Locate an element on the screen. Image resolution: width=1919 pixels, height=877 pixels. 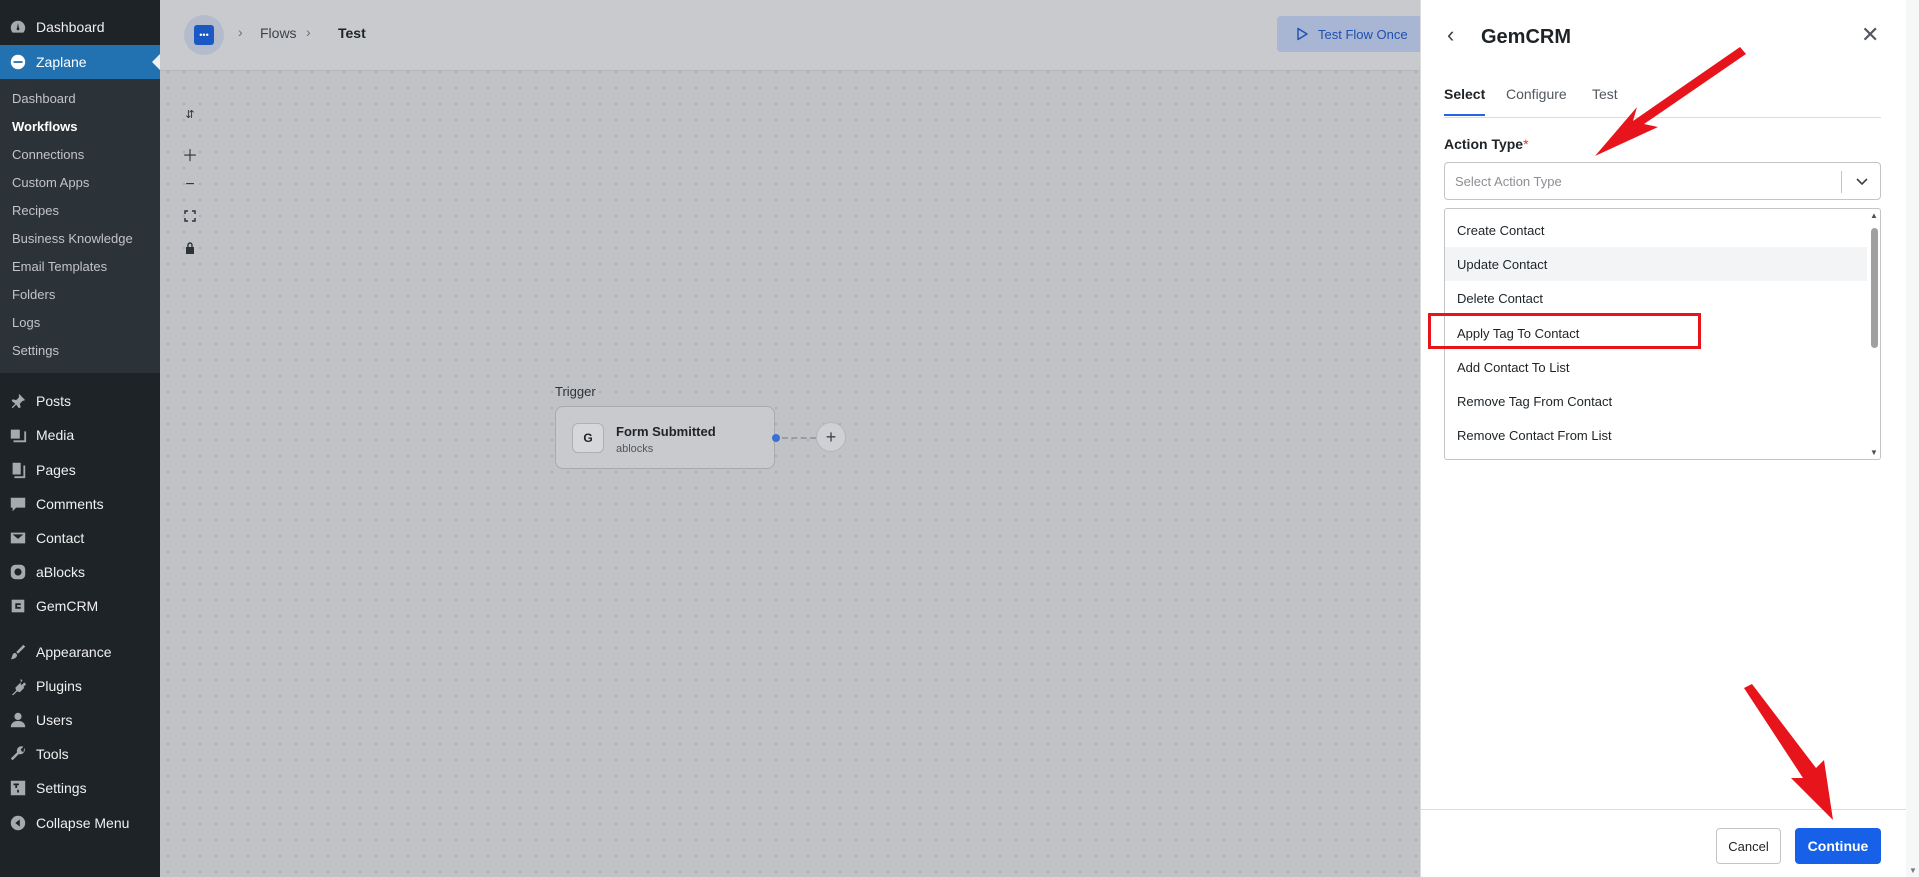
wp-menu-label: GemCRM is located at coordinates (67, 606).